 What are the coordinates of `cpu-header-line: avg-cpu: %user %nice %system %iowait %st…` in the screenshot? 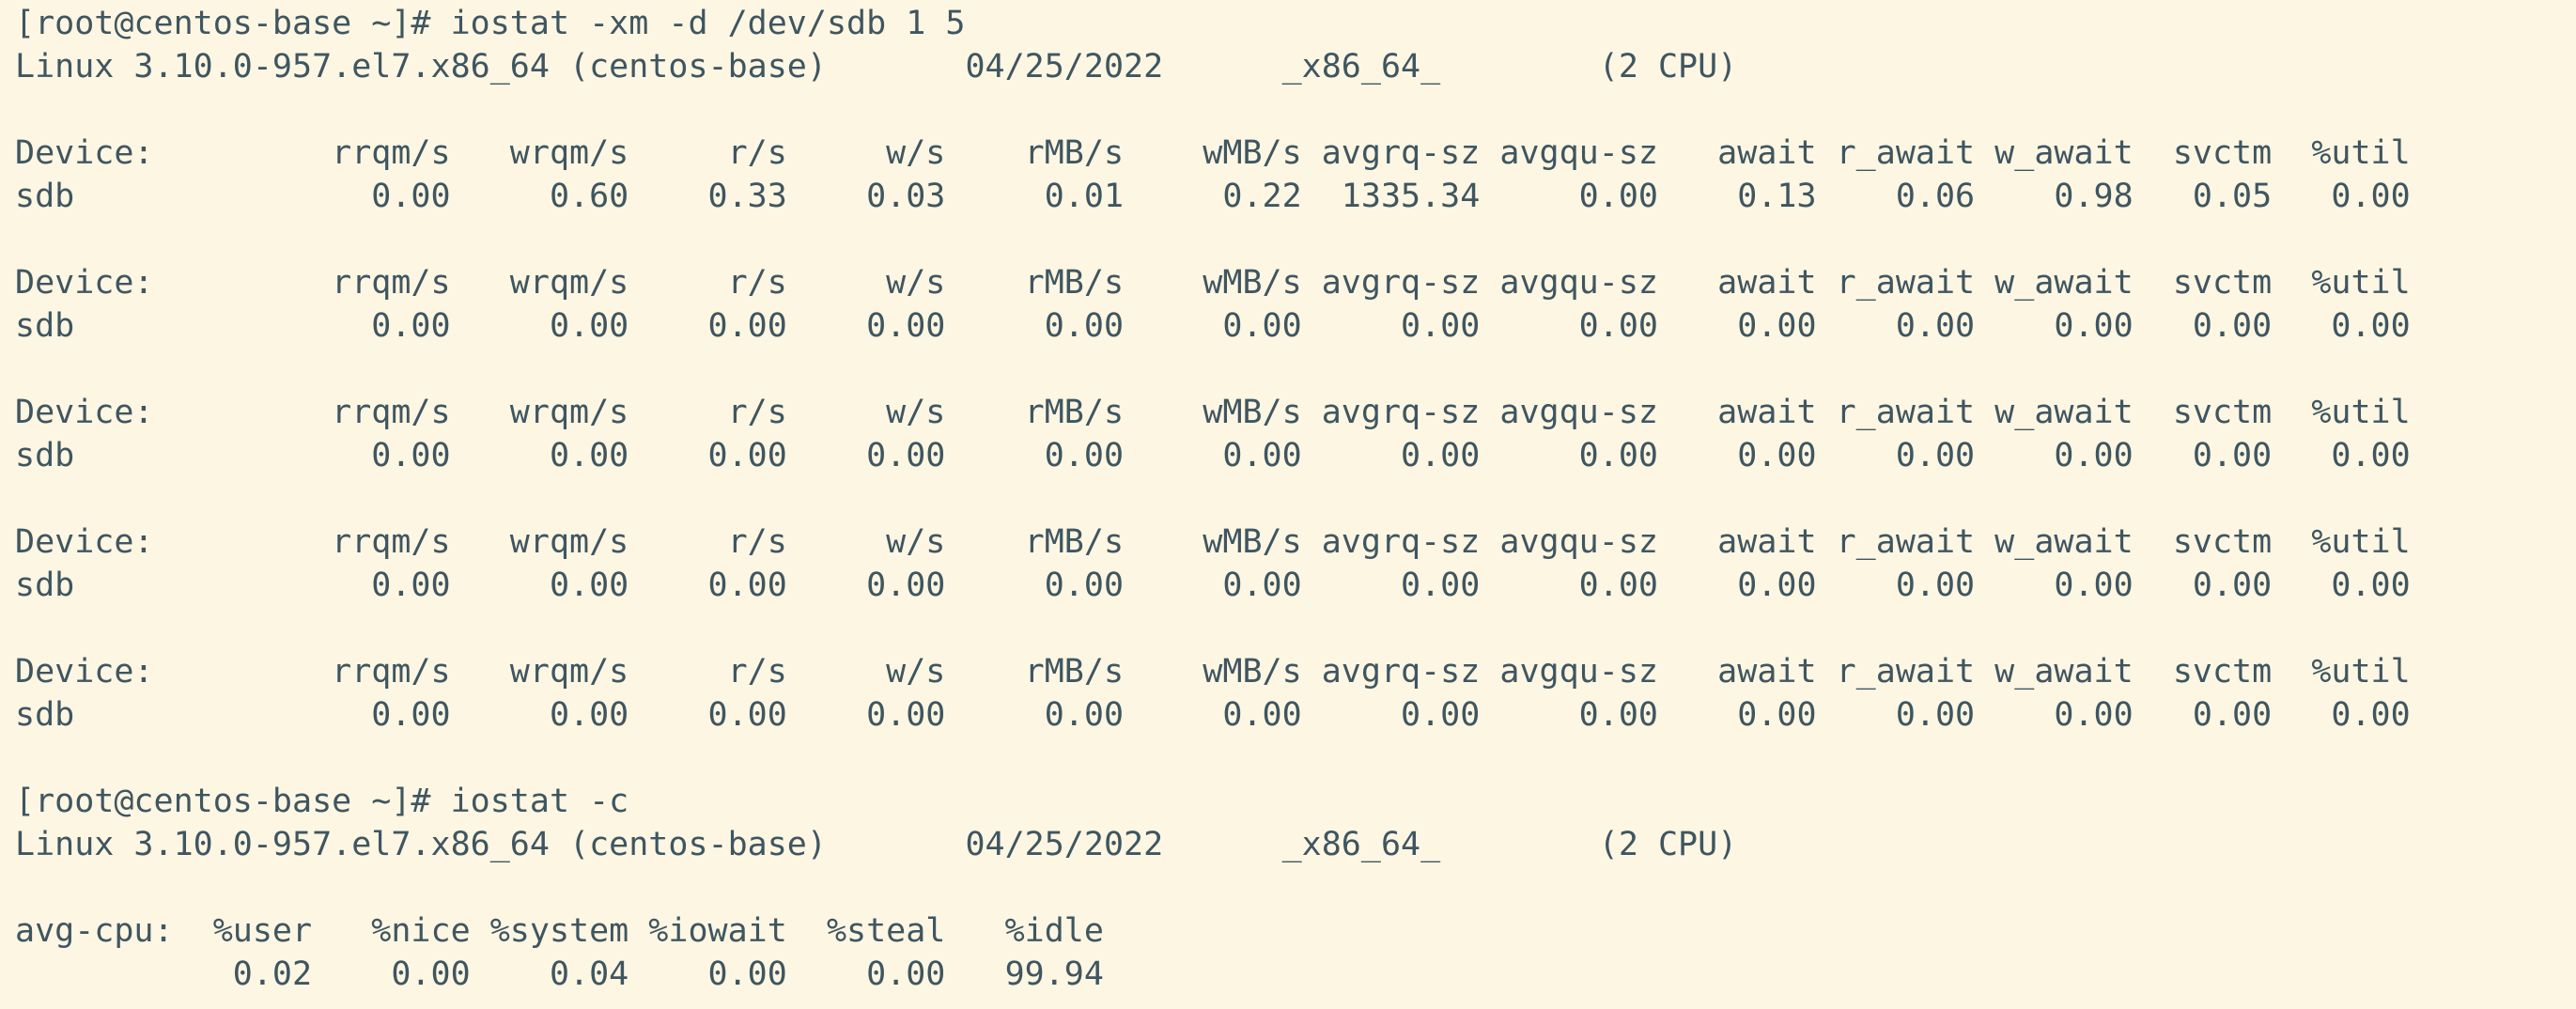 It's located at (559, 931).